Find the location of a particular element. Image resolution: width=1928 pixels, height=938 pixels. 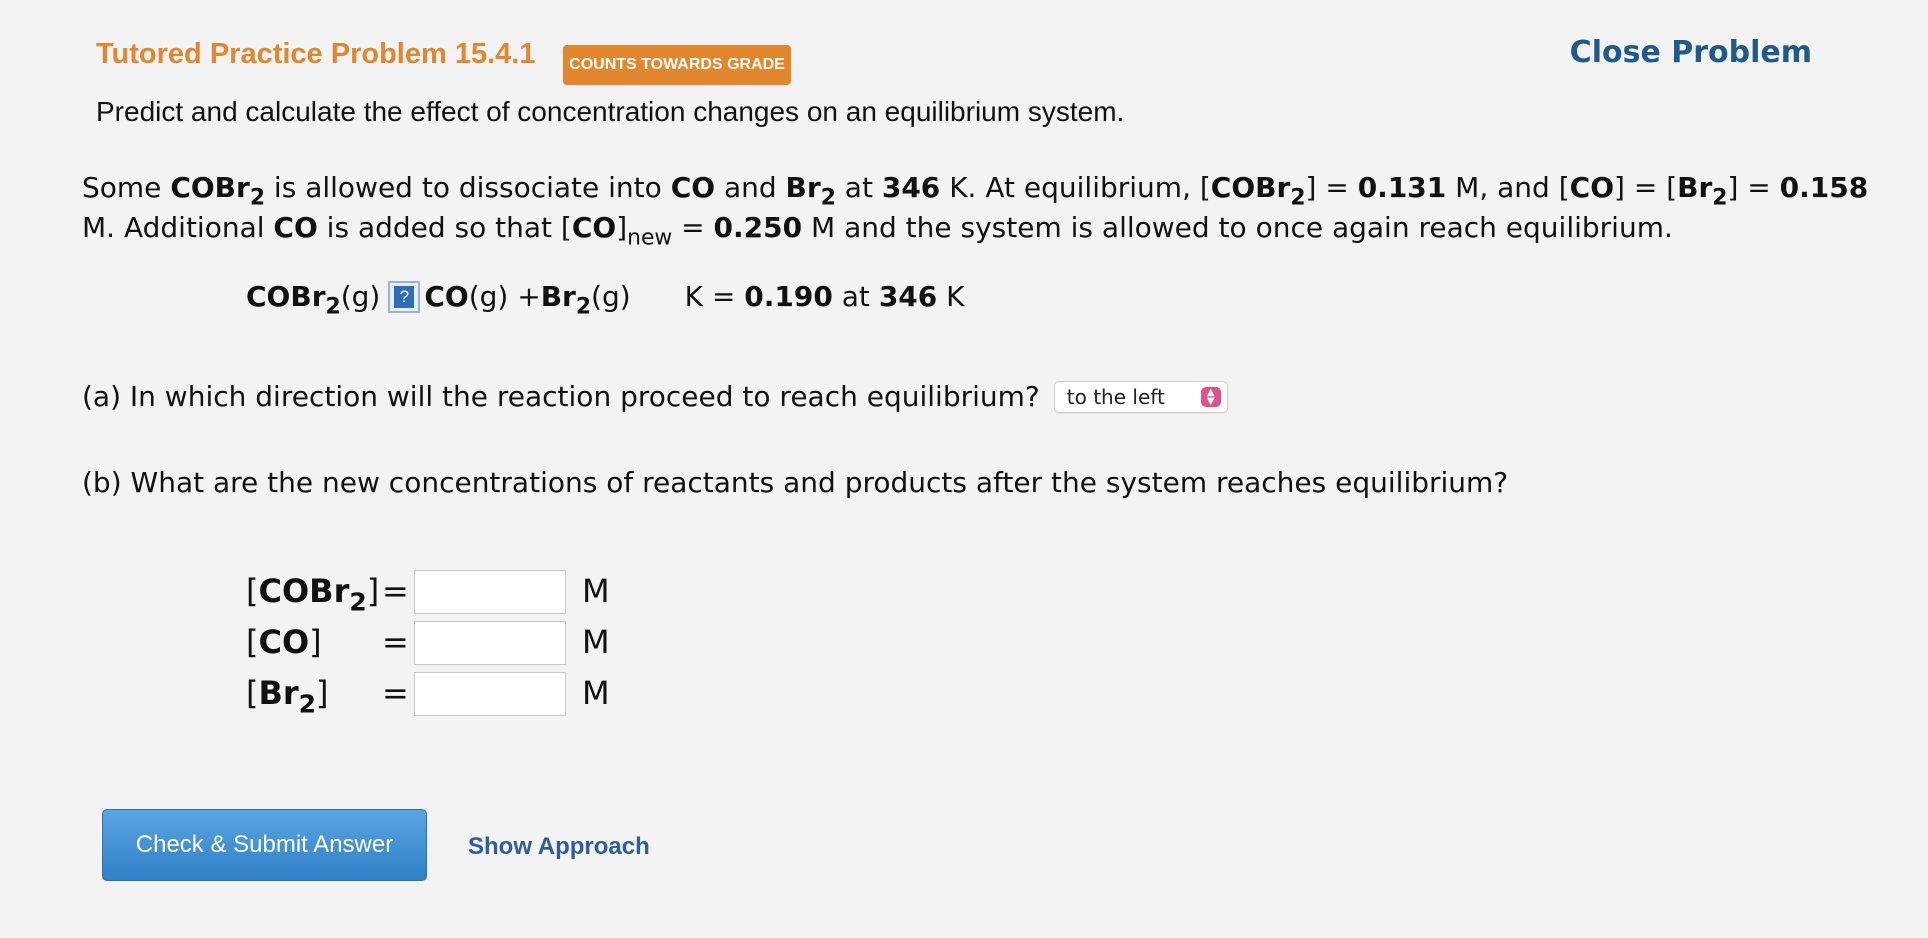

new-subscript: new is located at coordinates (650, 238).